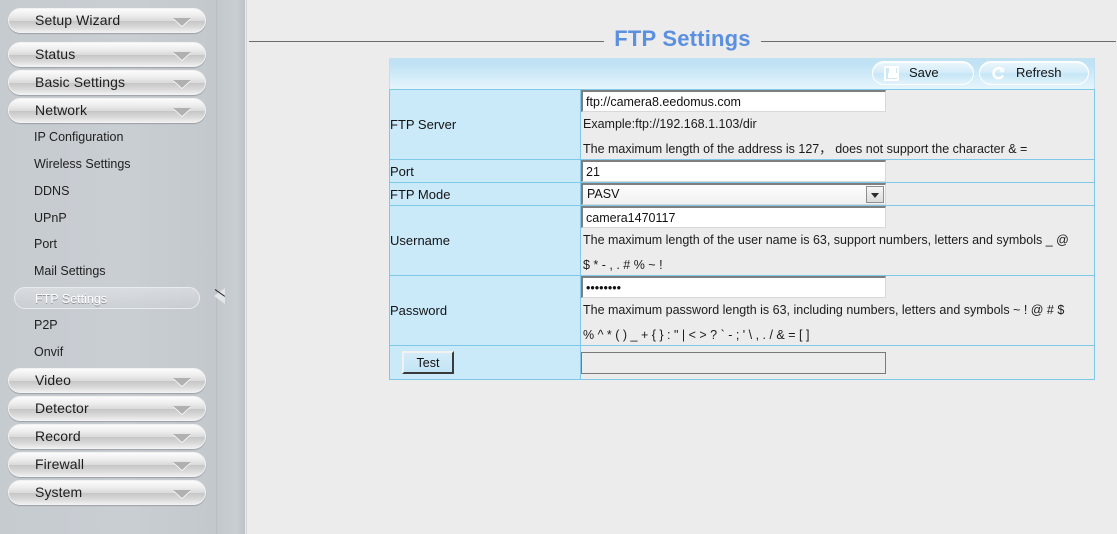 The image size is (1117, 534). I want to click on save-button-label: Save, so click(924, 72).